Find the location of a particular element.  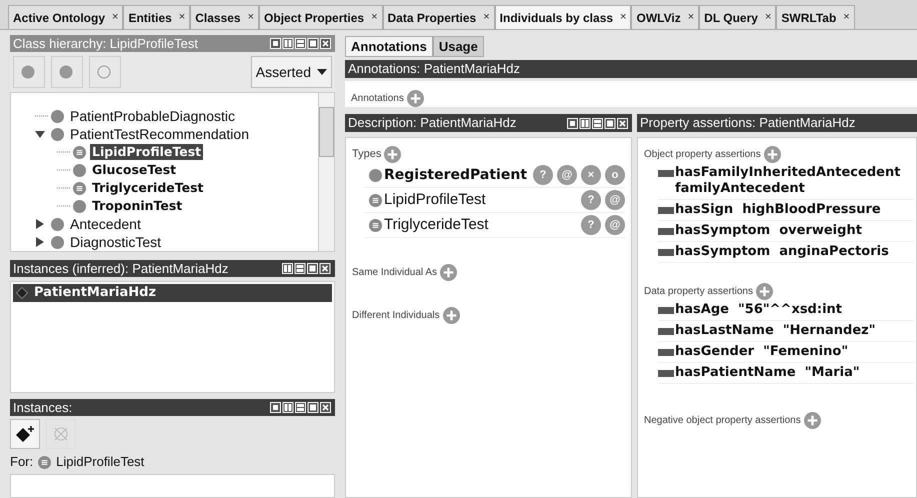

tab: Active Ontology × is located at coordinates (66, 17).